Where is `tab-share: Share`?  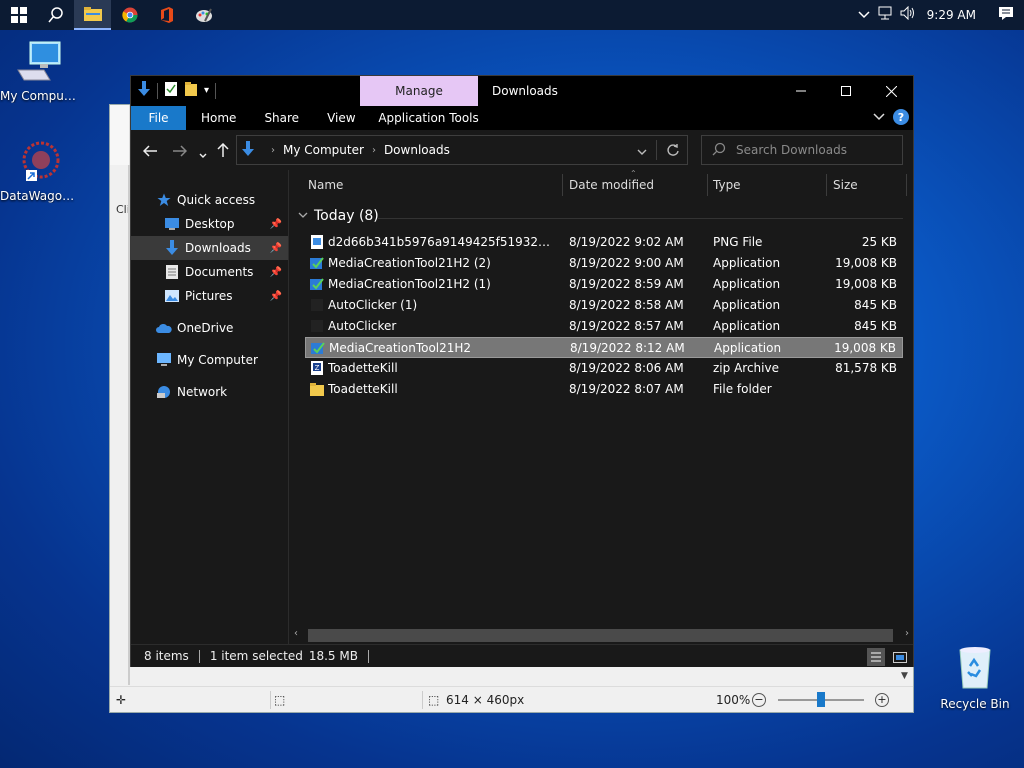 tab-share: Share is located at coordinates (281, 118).